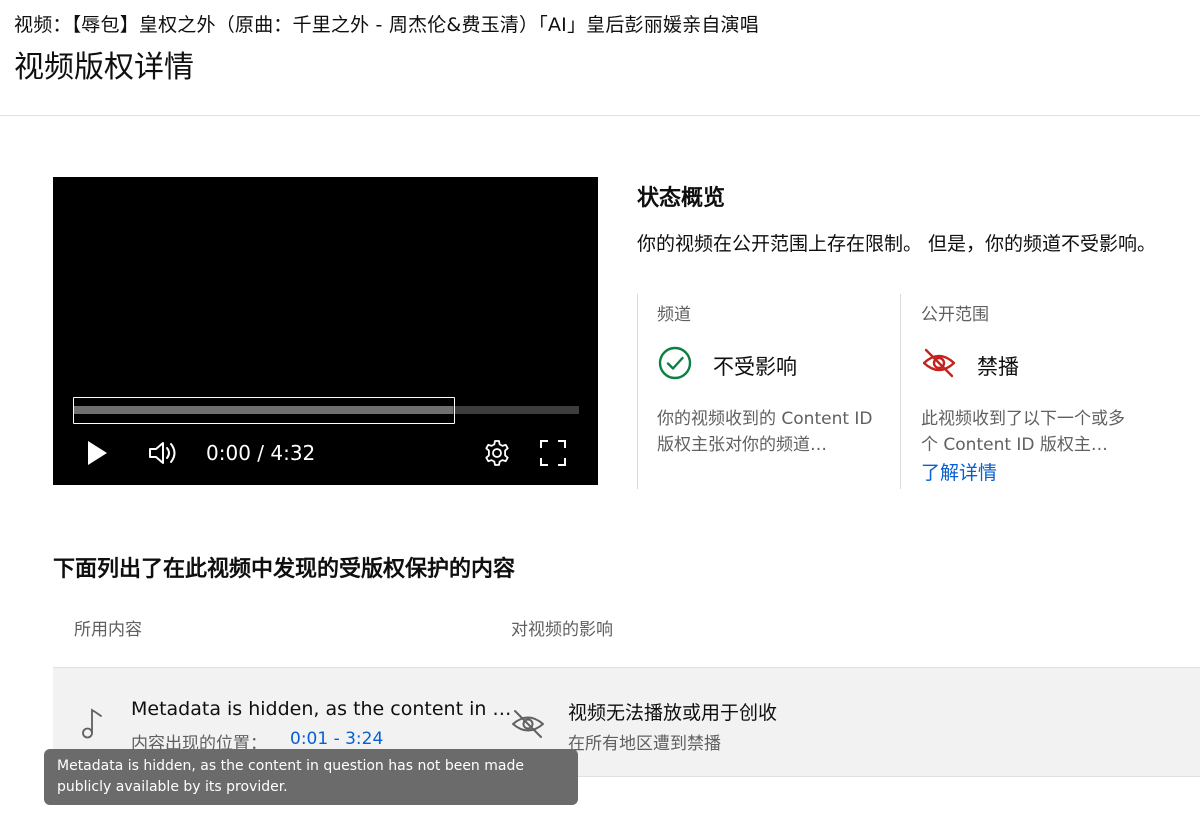  Describe the element at coordinates (261, 453) in the screenshot. I see `time-display: 0:00 / 4:32` at that location.